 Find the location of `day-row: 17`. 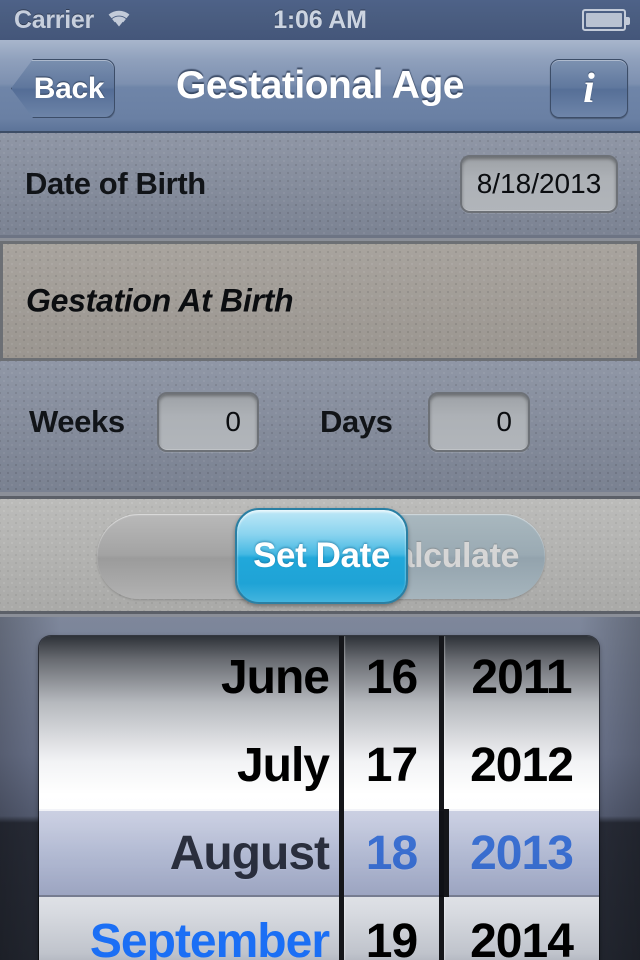

day-row: 17 is located at coordinates (391, 765).